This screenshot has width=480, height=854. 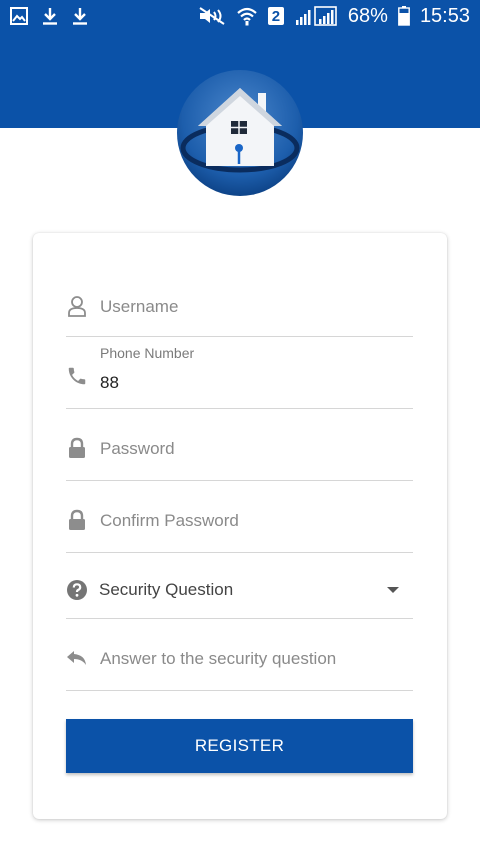 What do you see at coordinates (218, 658) in the screenshot?
I see `security-answer-placeholder: Answer to the security question` at bounding box center [218, 658].